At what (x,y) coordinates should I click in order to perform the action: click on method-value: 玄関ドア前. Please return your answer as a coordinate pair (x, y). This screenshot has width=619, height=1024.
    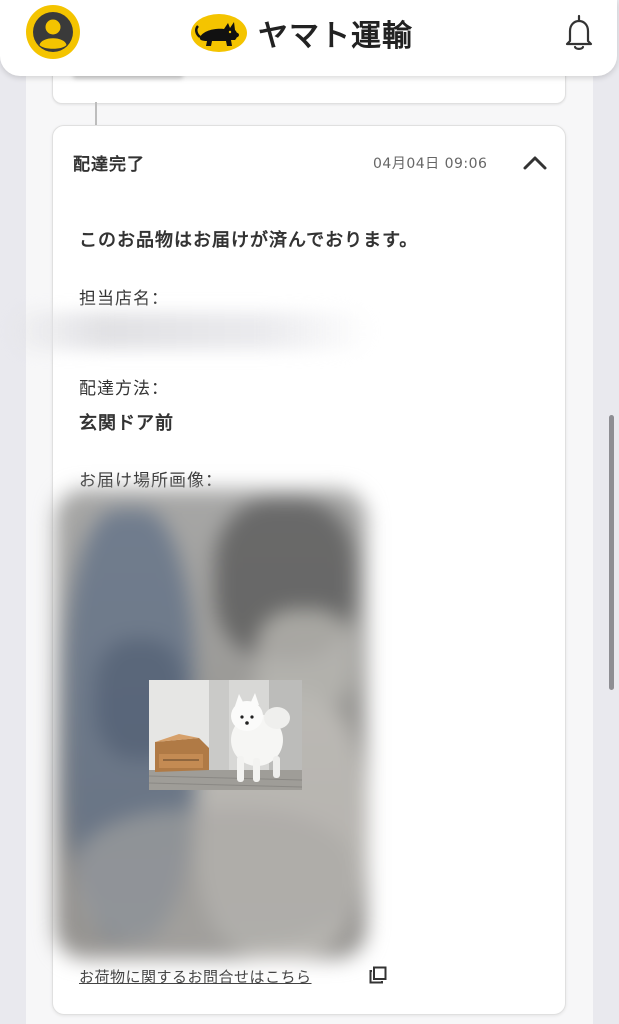
    Looking at the image, I should click on (126, 423).